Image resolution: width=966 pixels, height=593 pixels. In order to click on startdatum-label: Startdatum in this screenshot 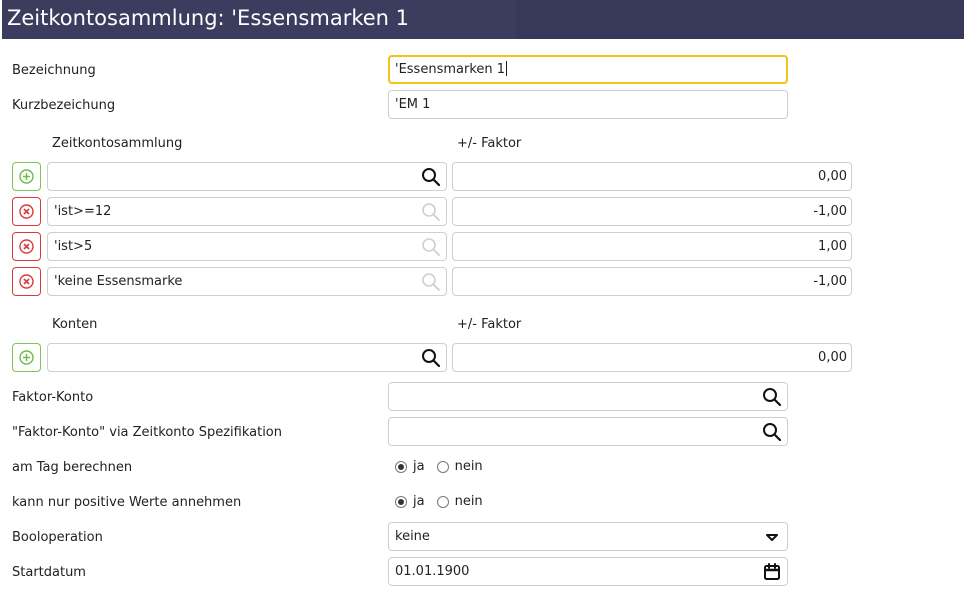, I will do `click(49, 572)`.